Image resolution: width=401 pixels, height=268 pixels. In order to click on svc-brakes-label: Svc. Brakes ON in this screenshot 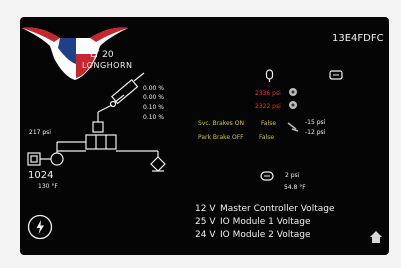, I will do `click(221, 123)`.